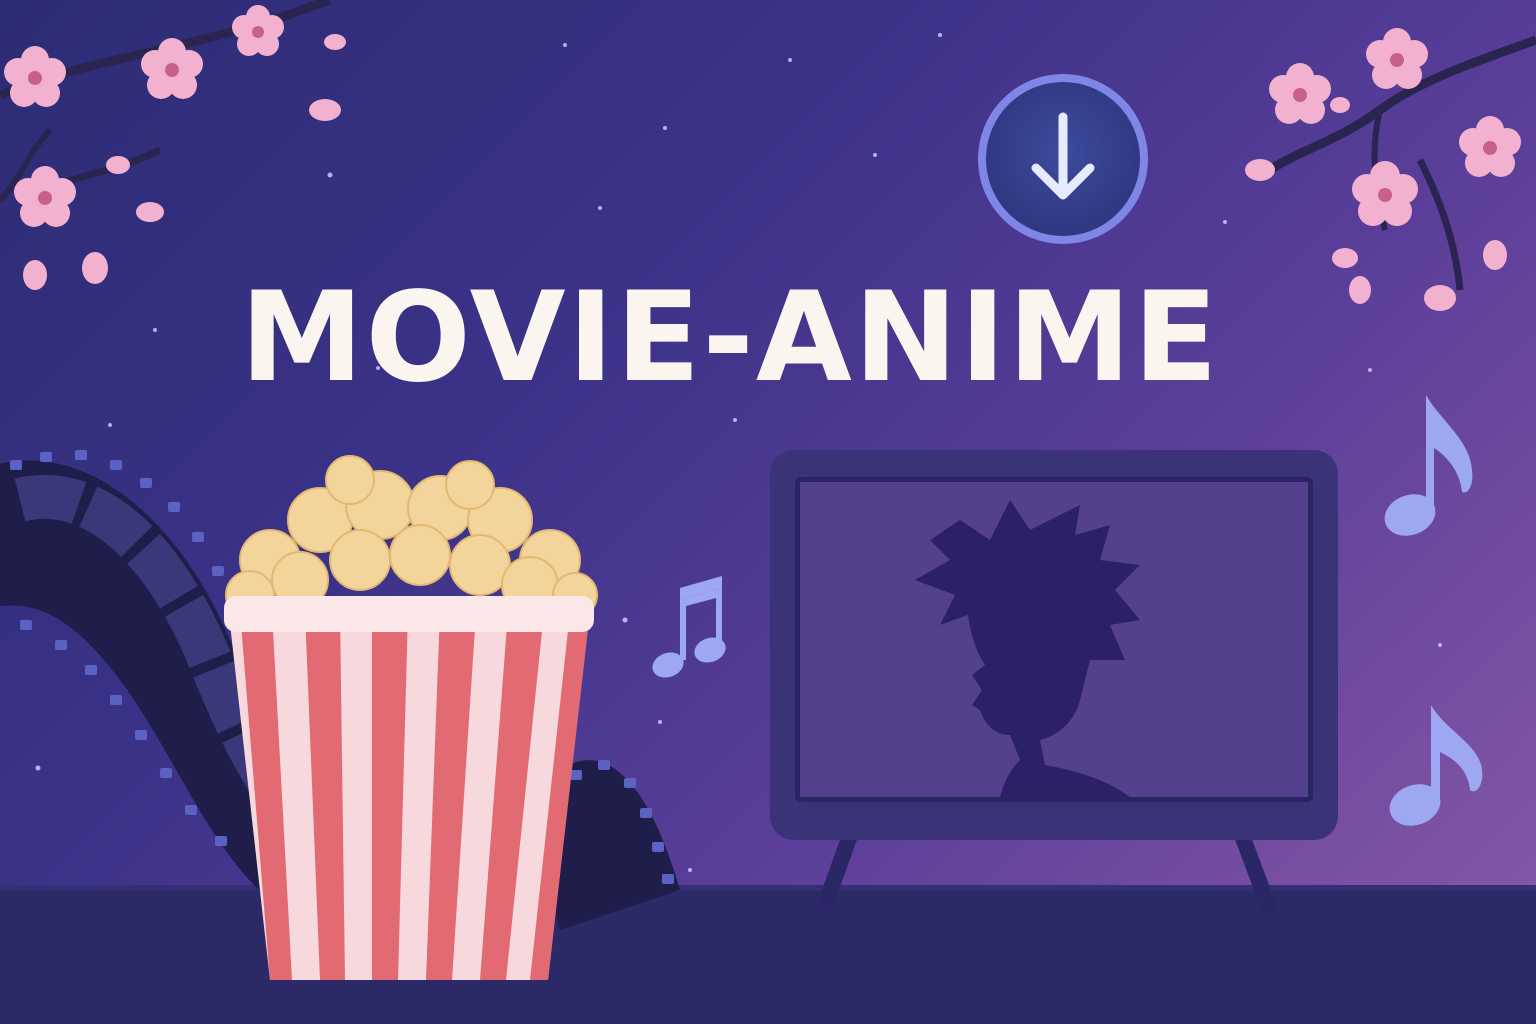  Describe the element at coordinates (411, 717) in the screenshot. I see `popcorn-bucket-icon` at that location.